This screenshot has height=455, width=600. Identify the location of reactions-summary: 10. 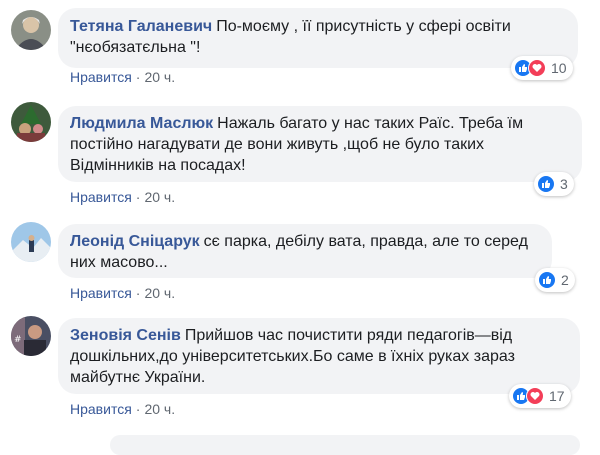
(542, 68).